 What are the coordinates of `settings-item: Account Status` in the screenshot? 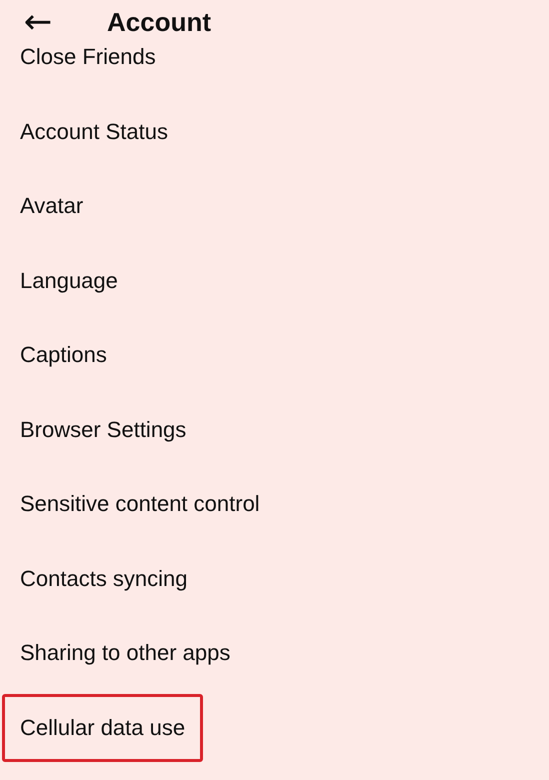 It's located at (94, 131).